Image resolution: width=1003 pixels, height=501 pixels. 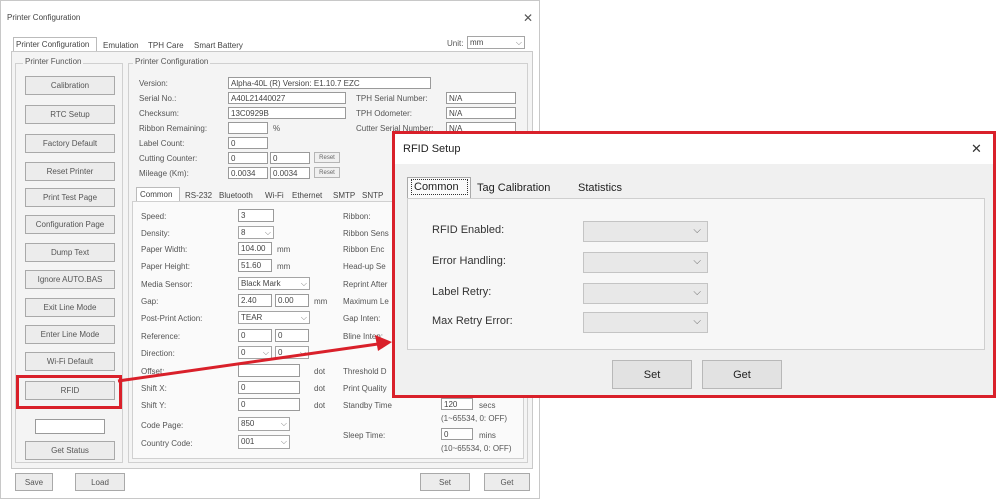 What do you see at coordinates (742, 374) in the screenshot?
I see `rfid-get-button: Get` at bounding box center [742, 374].